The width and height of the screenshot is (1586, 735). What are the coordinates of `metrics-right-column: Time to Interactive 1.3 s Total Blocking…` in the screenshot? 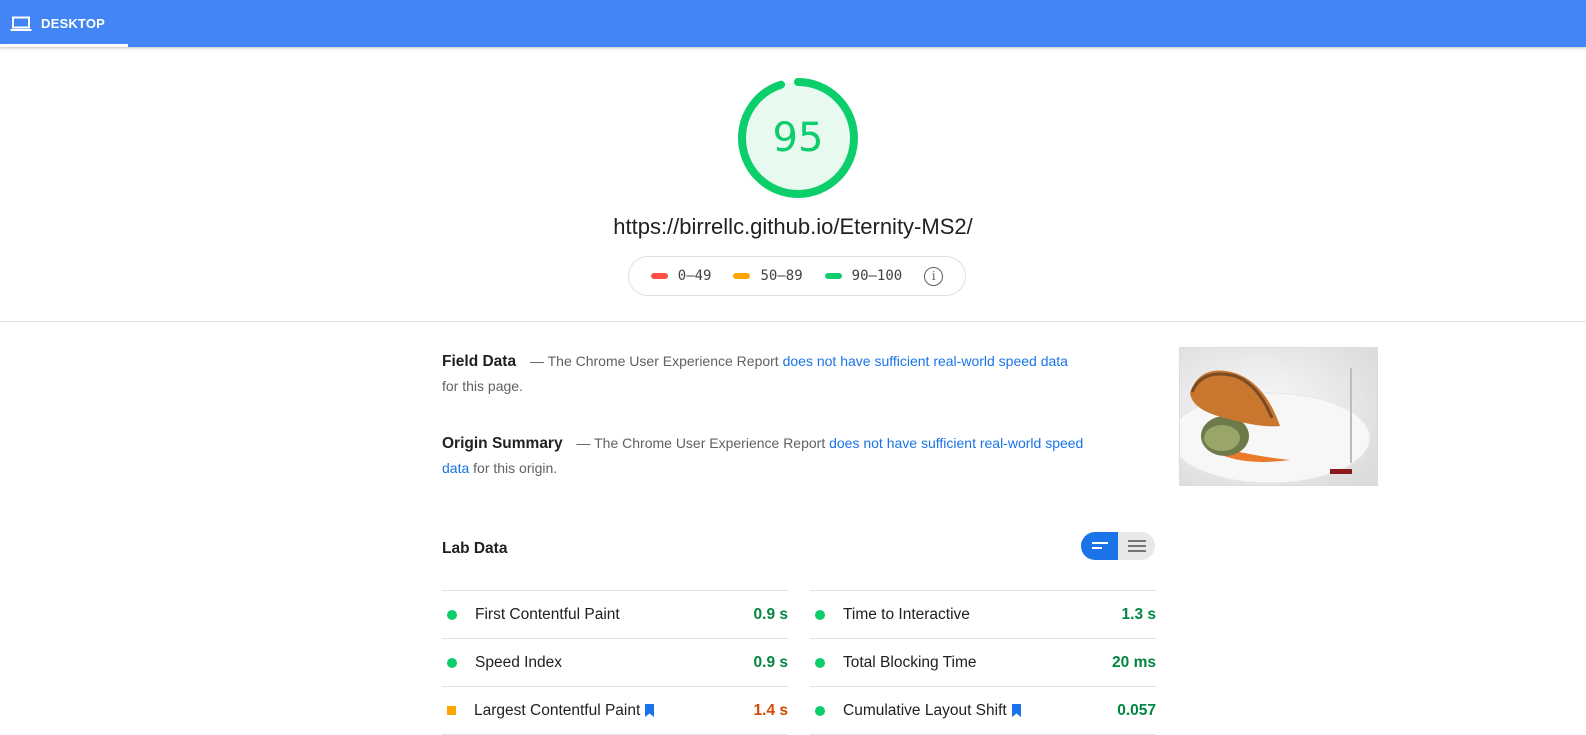 It's located at (983, 662).